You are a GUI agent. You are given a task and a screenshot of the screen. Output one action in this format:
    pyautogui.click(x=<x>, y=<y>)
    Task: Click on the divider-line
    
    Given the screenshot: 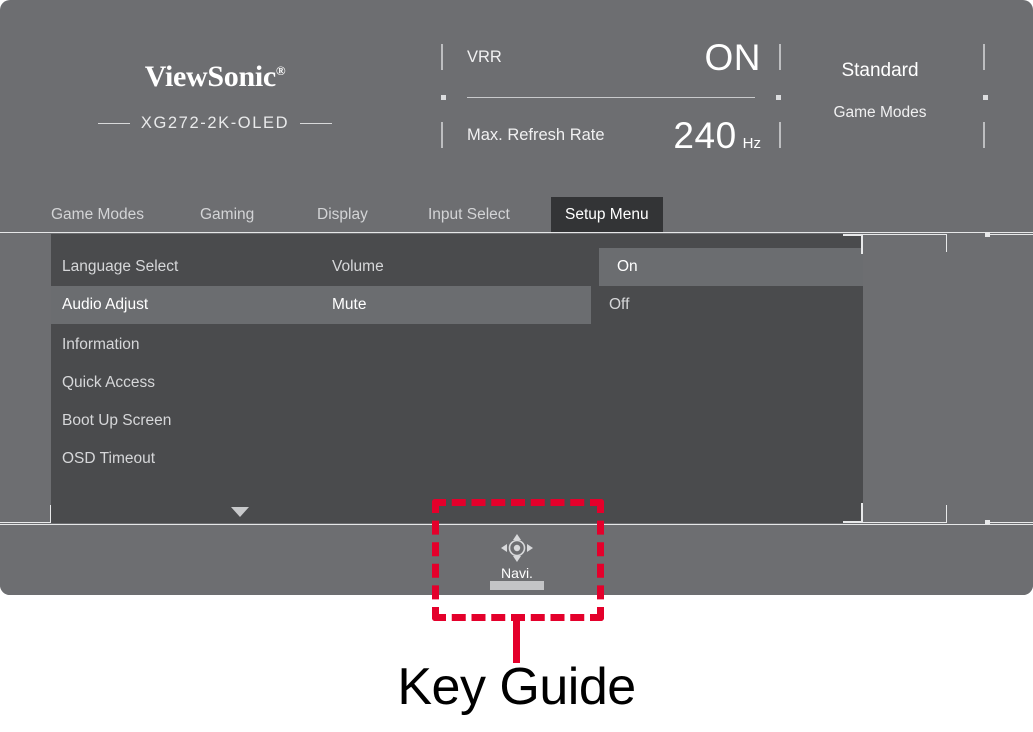 What is the action you would take?
    pyautogui.click(x=611, y=97)
    